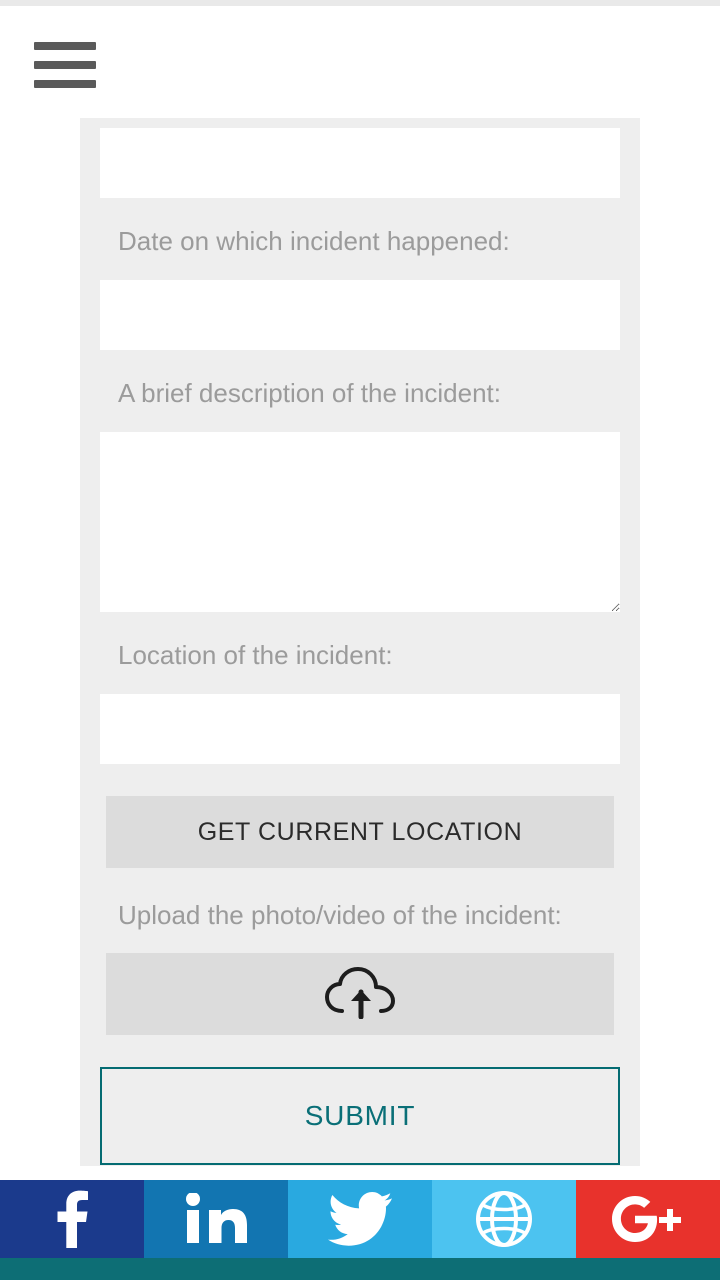  What do you see at coordinates (360, 163) in the screenshot?
I see `incident-title-input` at bounding box center [360, 163].